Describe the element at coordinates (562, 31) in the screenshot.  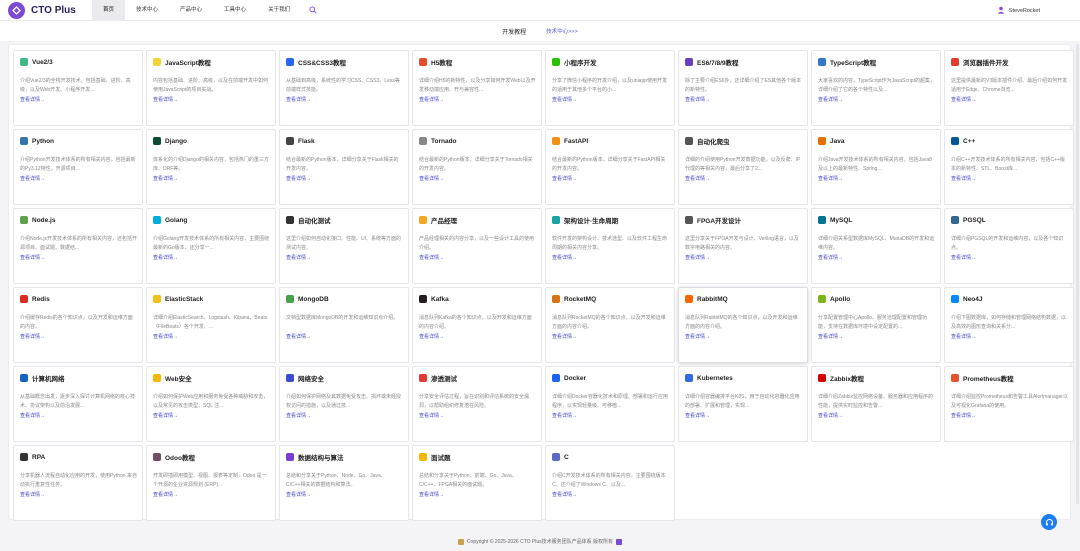
I see `tech-center-link: 技术中心>>>` at that location.